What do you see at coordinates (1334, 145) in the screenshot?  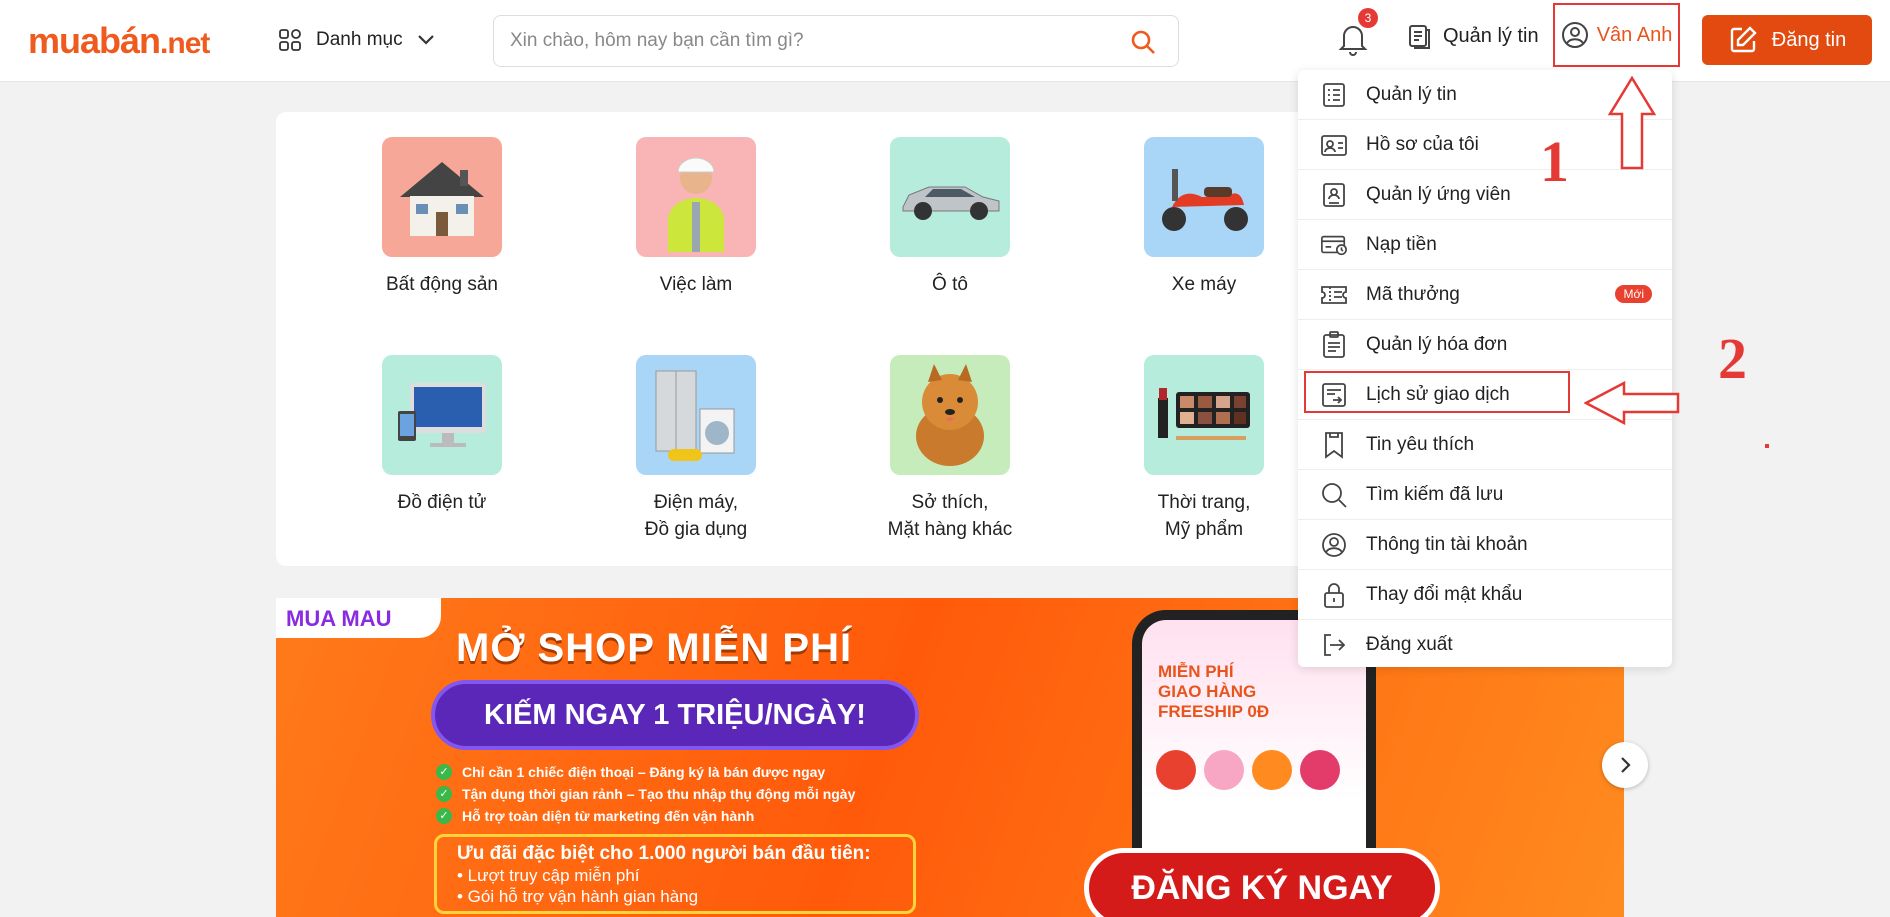 I see `profile-card-icon` at bounding box center [1334, 145].